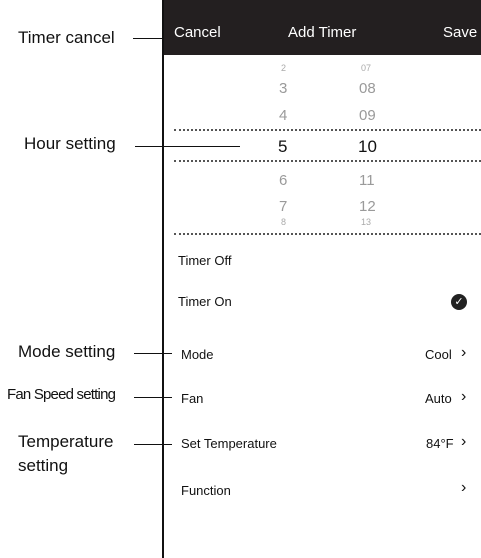  Describe the element at coordinates (367, 115) in the screenshot. I see `minute-option: 09` at that location.